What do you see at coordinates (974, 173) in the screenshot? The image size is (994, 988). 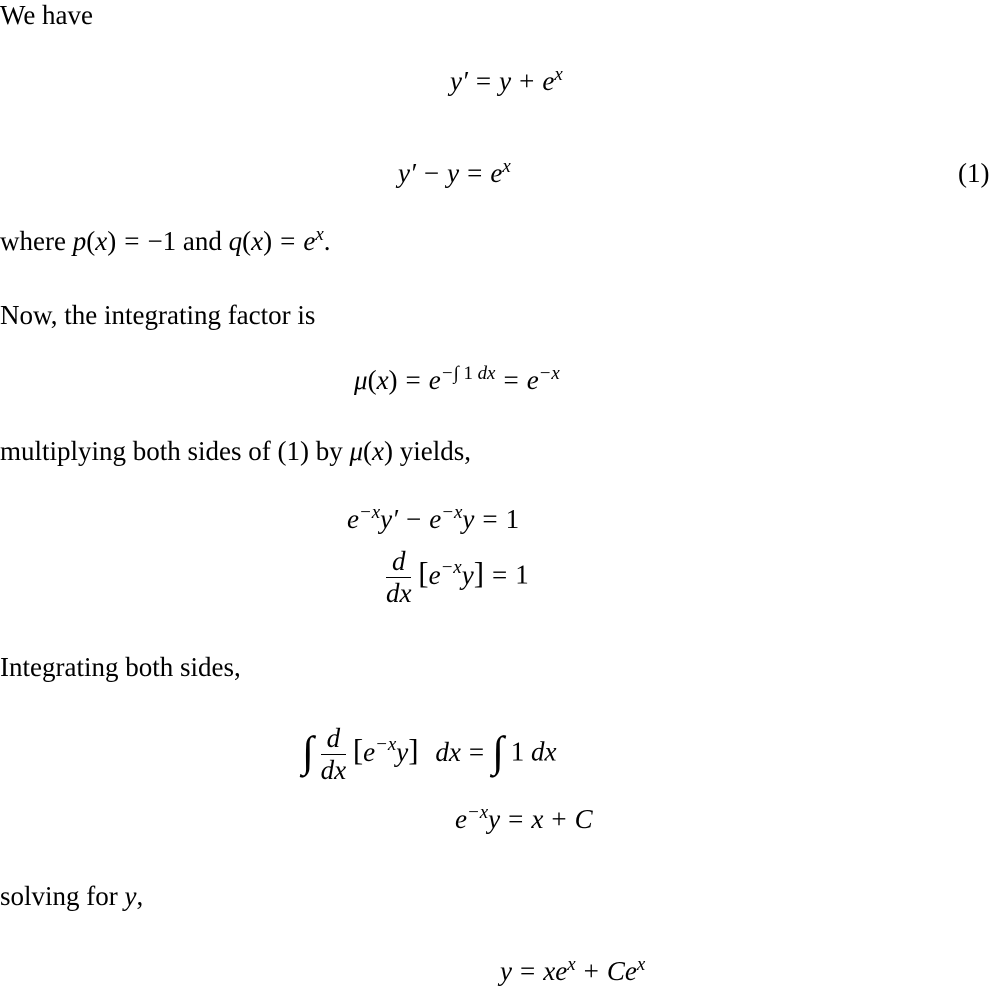 I see `equation-label: (1)` at bounding box center [974, 173].